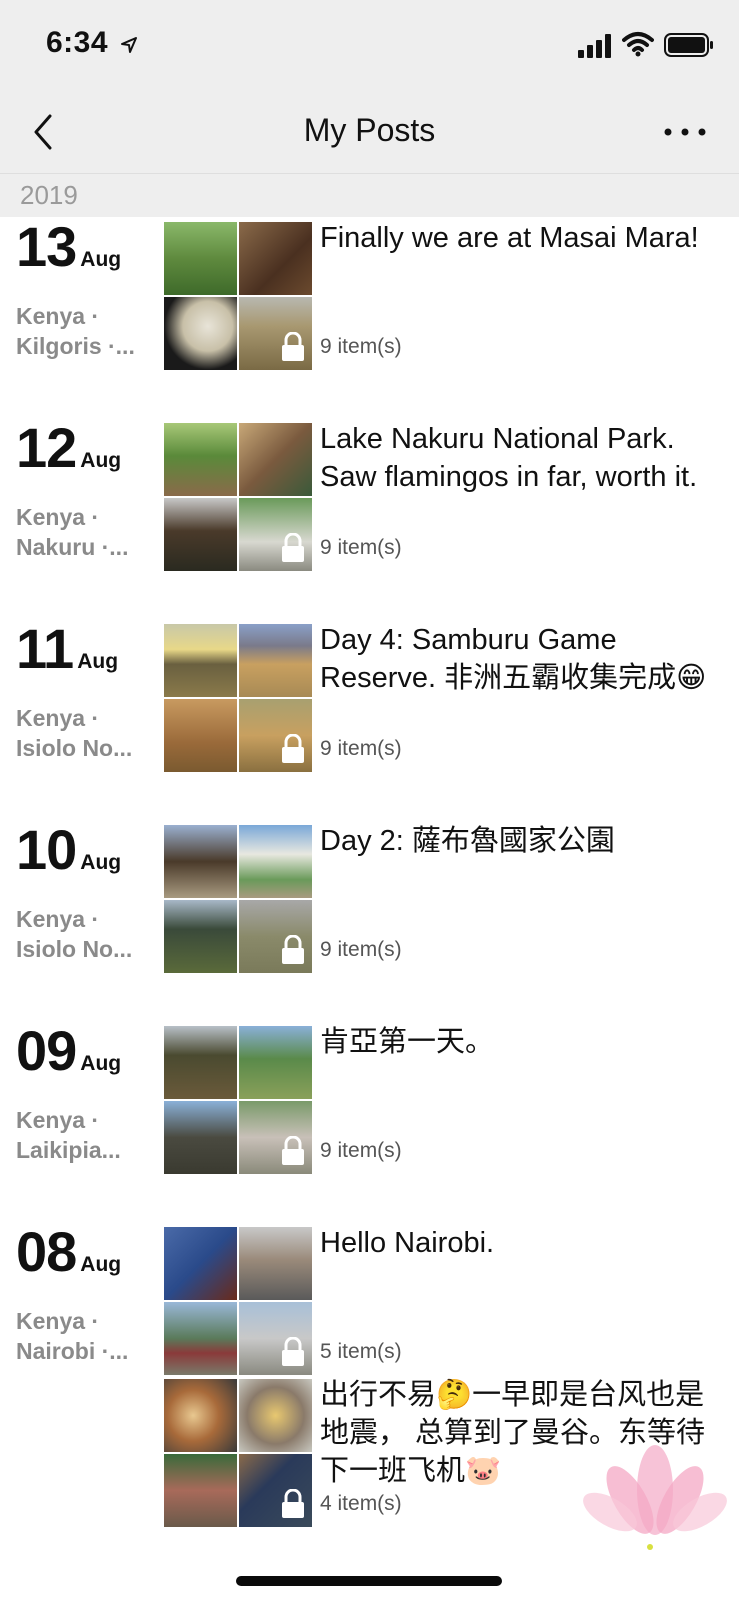  What do you see at coordinates (361, 1503) in the screenshot?
I see `item-count: 4 item(s)` at bounding box center [361, 1503].